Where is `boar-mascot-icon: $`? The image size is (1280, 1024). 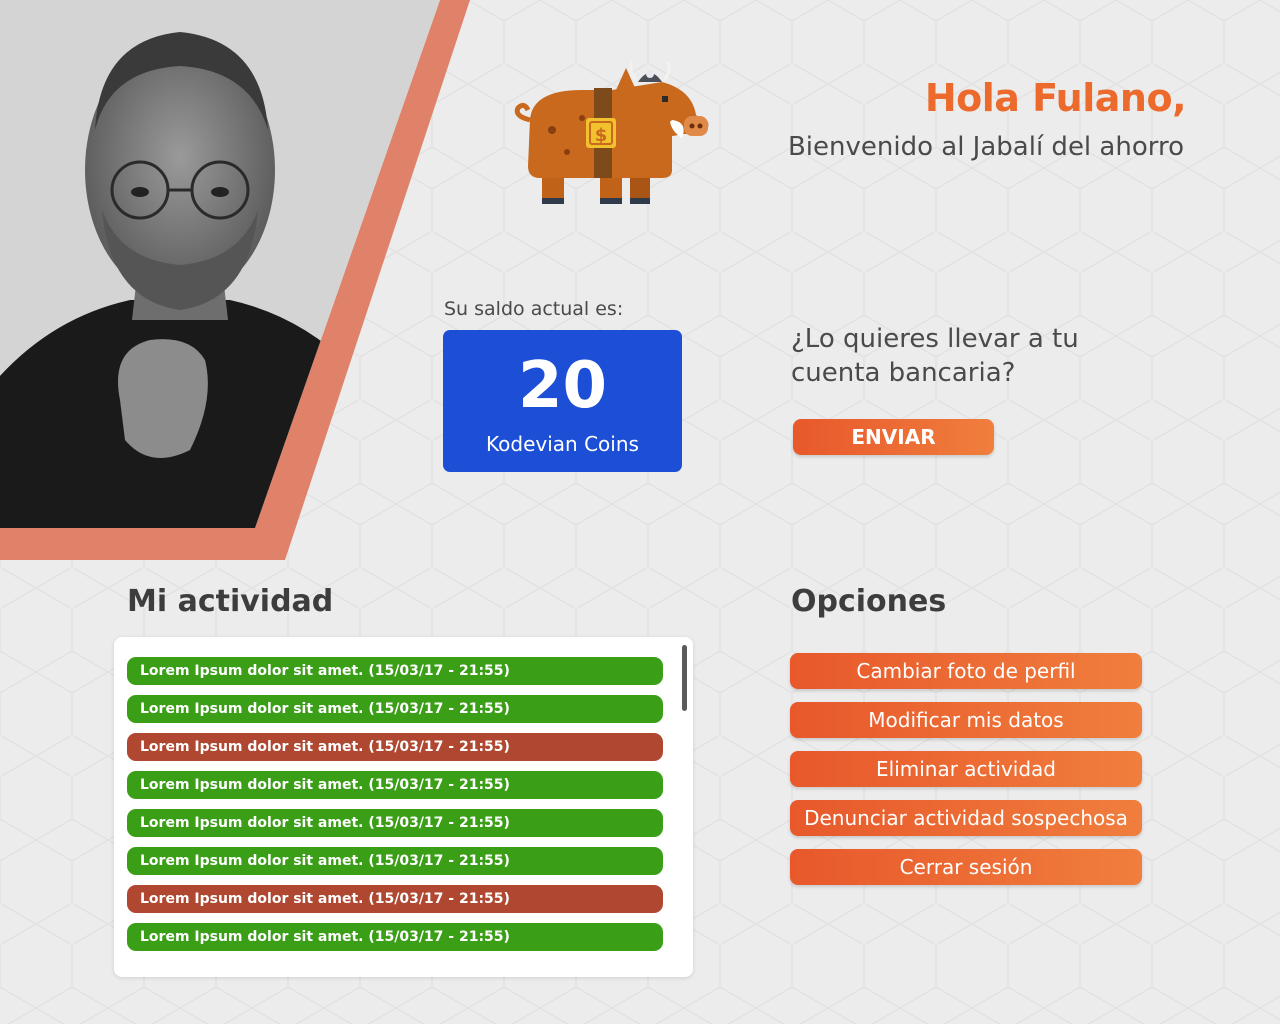 boar-mascot-icon: $ is located at coordinates (612, 135).